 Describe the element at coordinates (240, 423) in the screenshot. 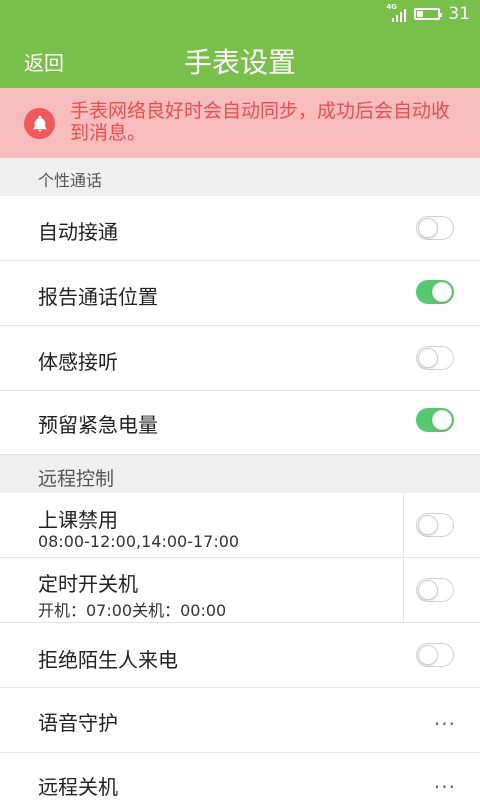

I see `setting-row-reserve-emergency-battery: 预留紧急电量` at that location.